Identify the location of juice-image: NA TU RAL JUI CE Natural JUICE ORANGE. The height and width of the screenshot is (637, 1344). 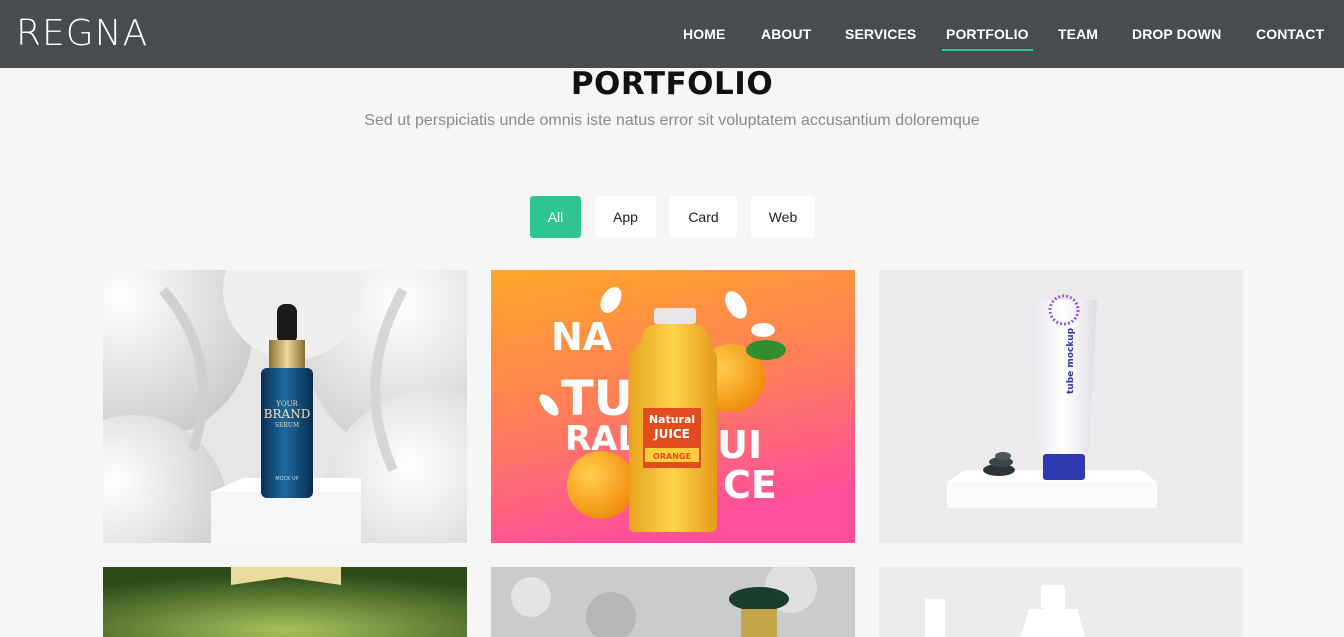
(673, 406).